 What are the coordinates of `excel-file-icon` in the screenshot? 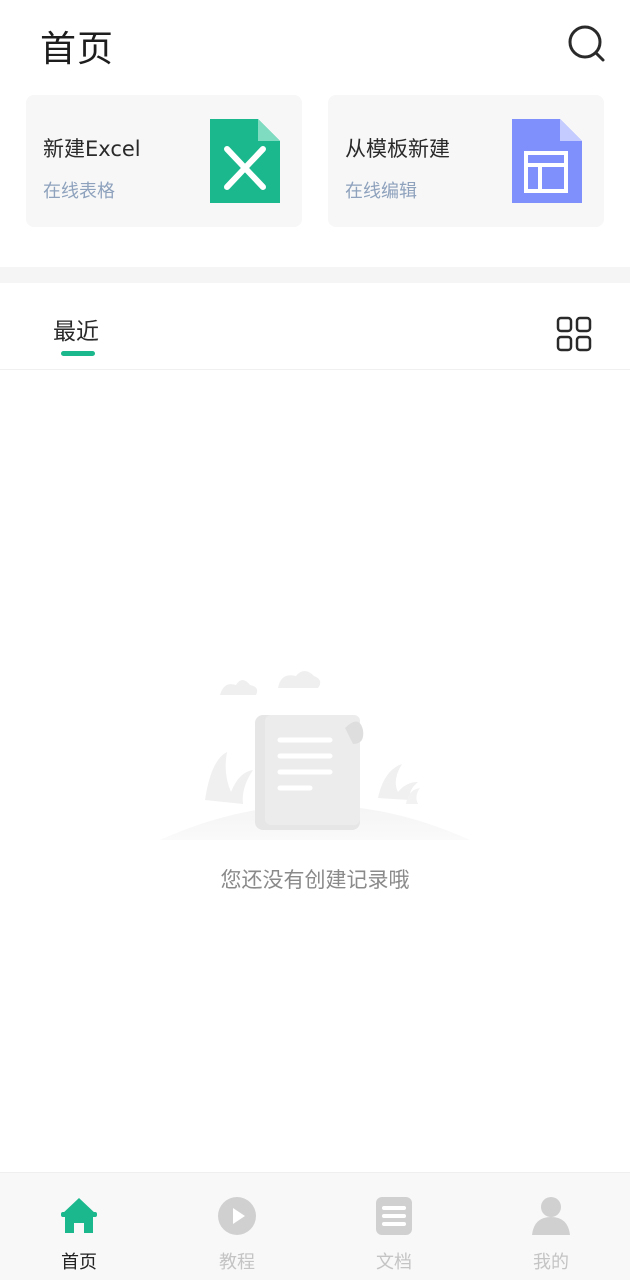 It's located at (245, 161).